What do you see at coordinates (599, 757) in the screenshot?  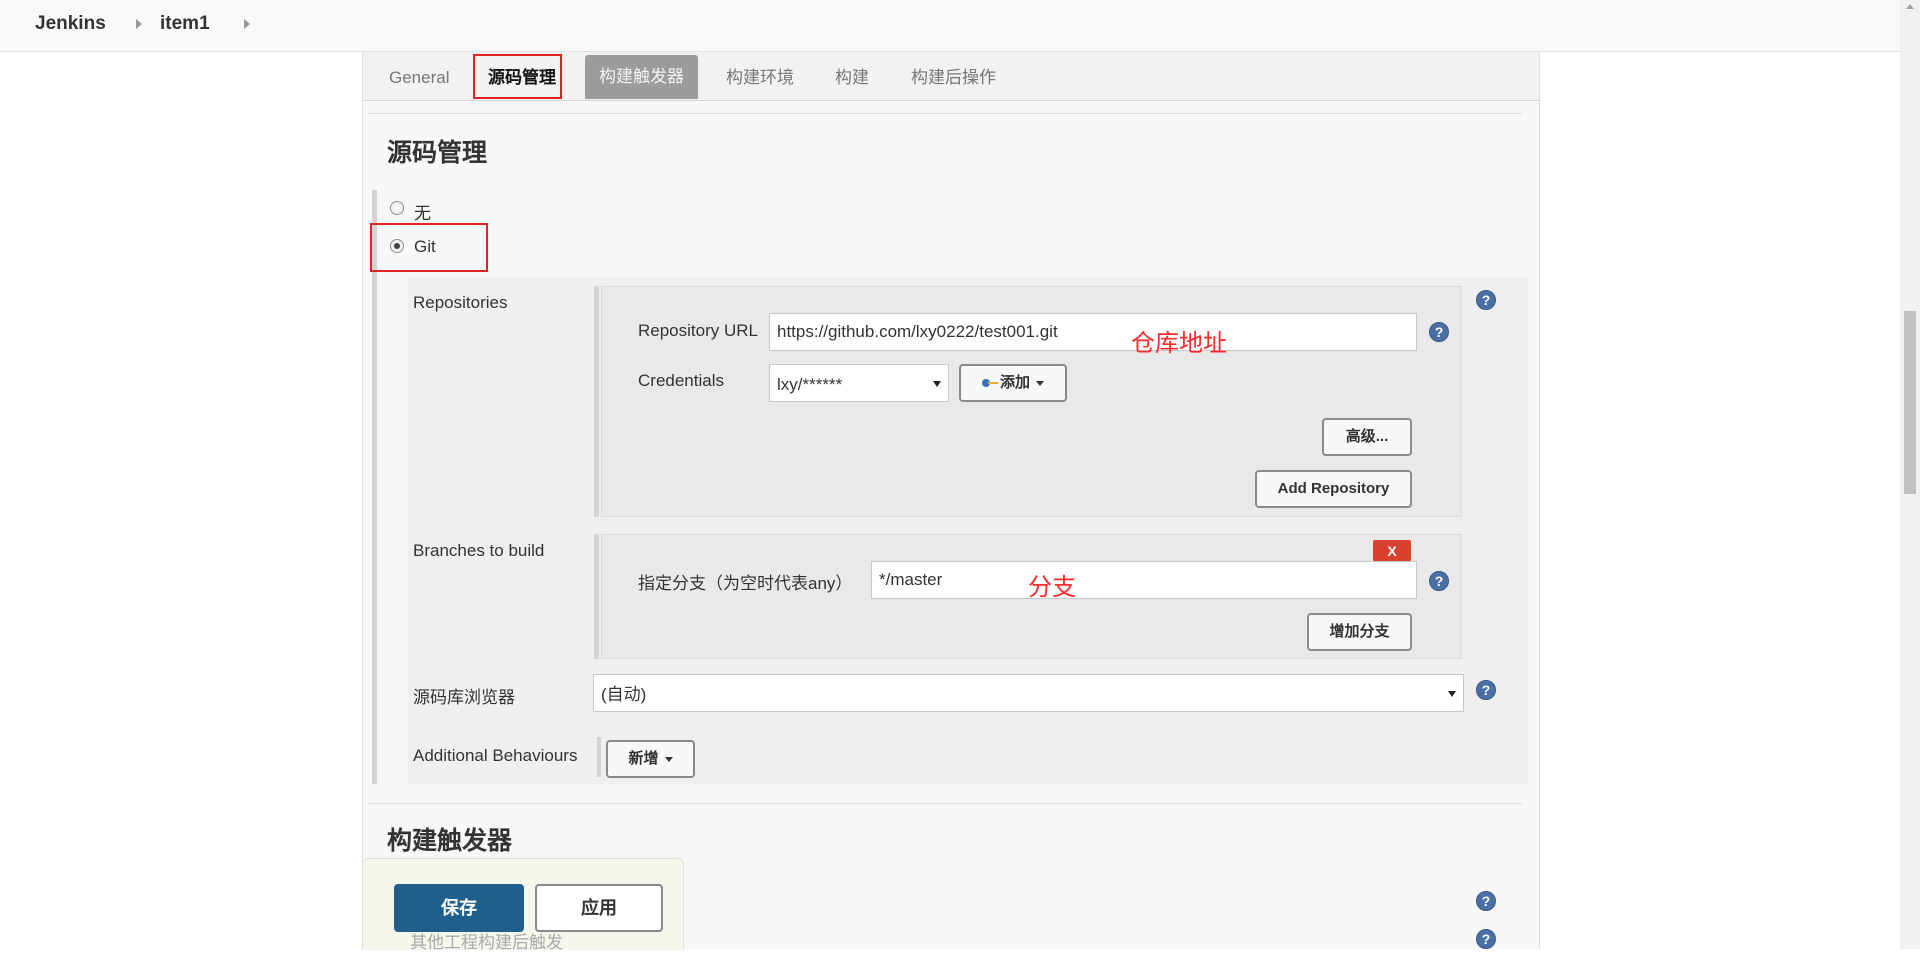 I see `behaviours-bar` at bounding box center [599, 757].